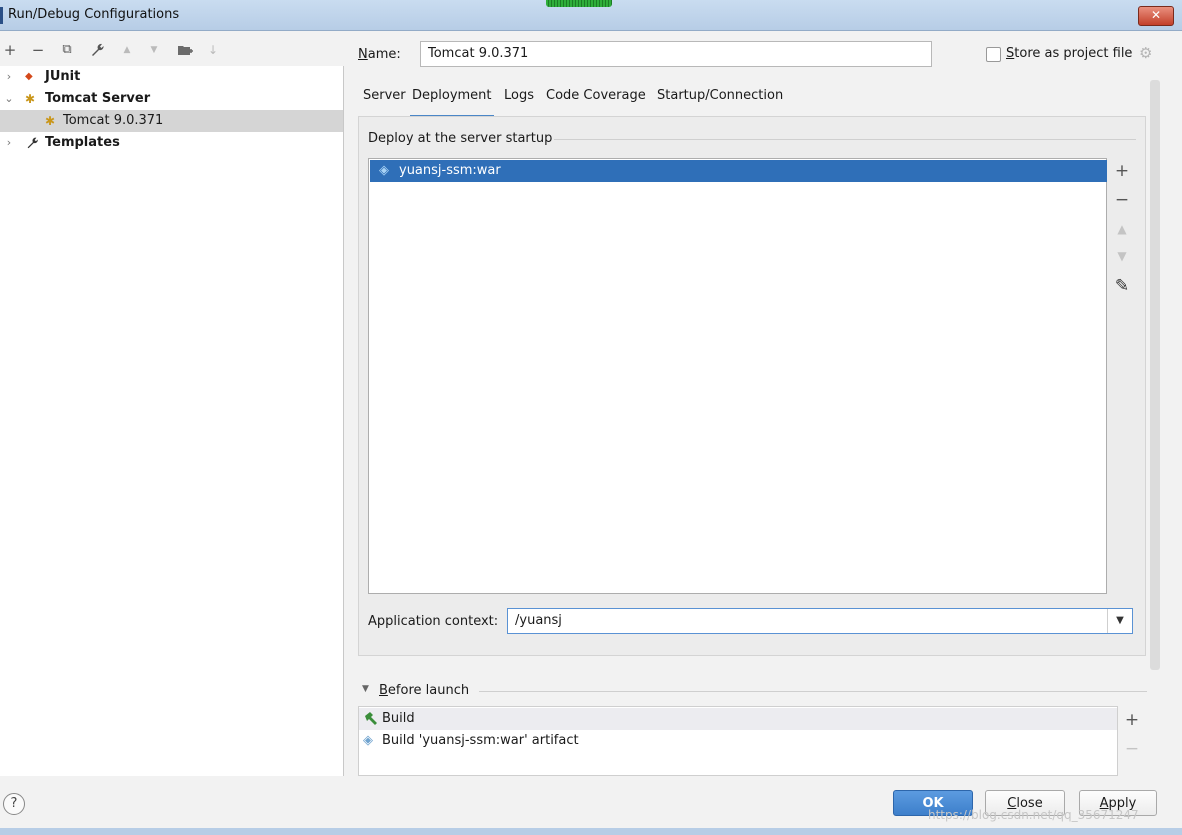 The image size is (1182, 835). Describe the element at coordinates (94, 14) in the screenshot. I see `window-title: Run/Debug Configurations` at that location.